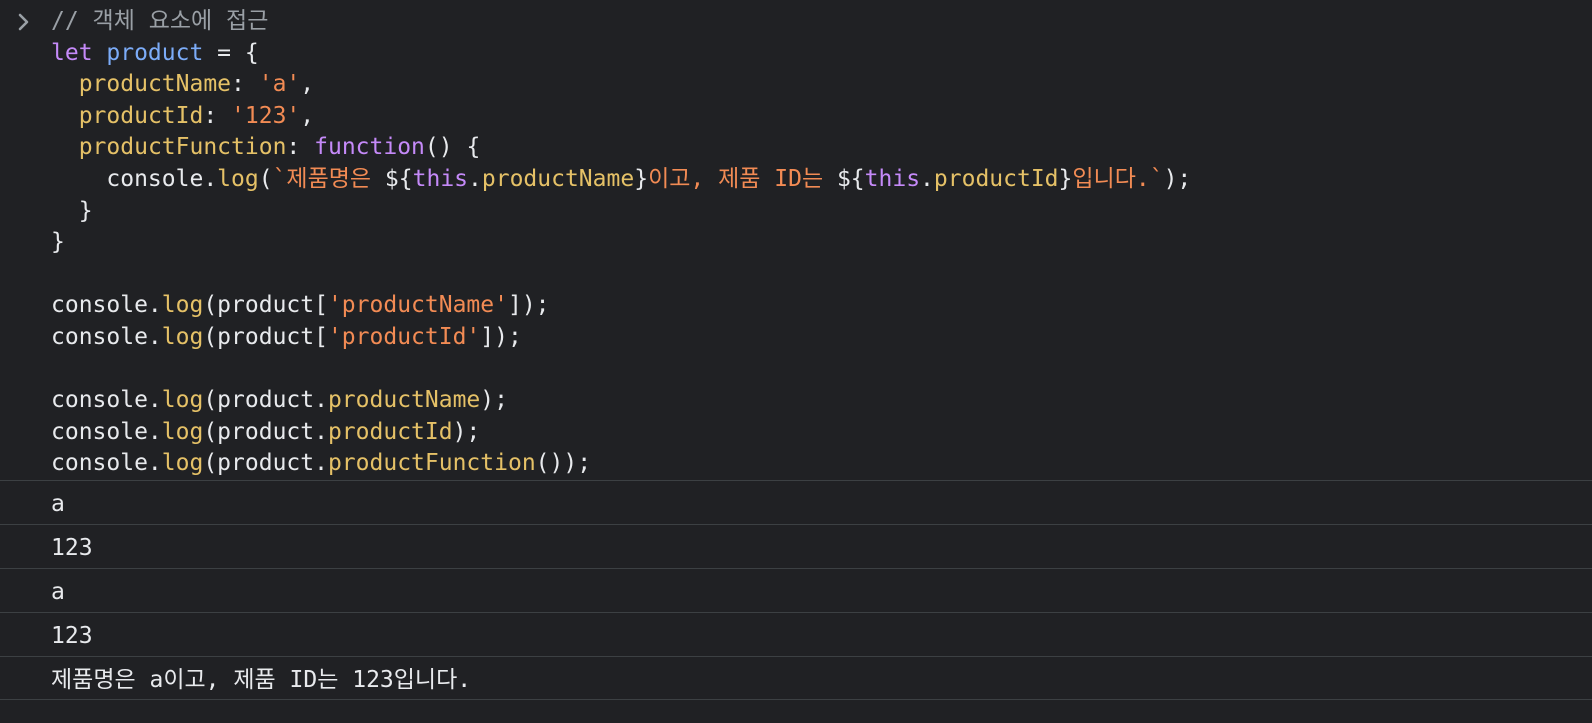 The height and width of the screenshot is (723, 1592). What do you see at coordinates (1118, 178) in the screenshot?
I see `code-token: 입니다.`` at bounding box center [1118, 178].